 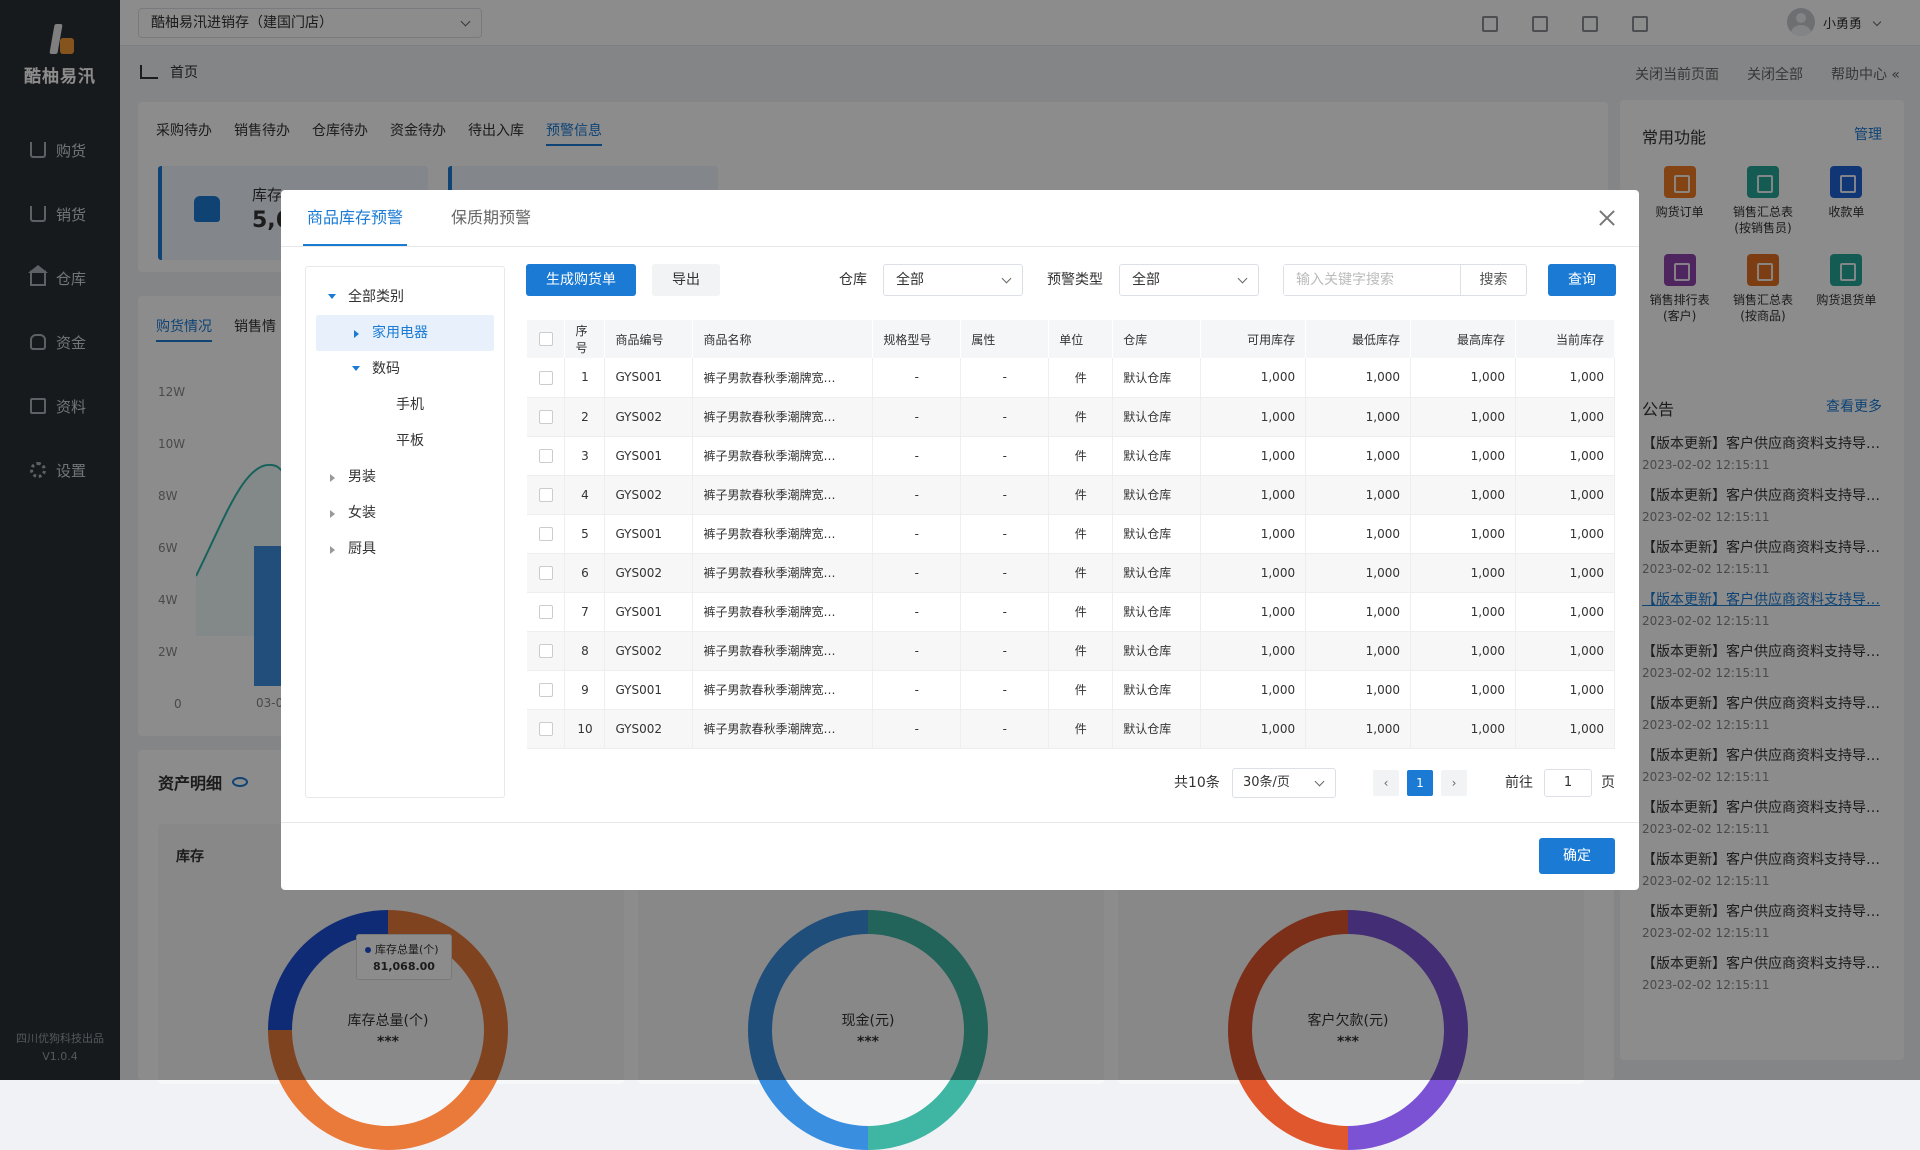 What do you see at coordinates (581, 280) in the screenshot?
I see `generate-purchase-order-button: 生成购货单` at bounding box center [581, 280].